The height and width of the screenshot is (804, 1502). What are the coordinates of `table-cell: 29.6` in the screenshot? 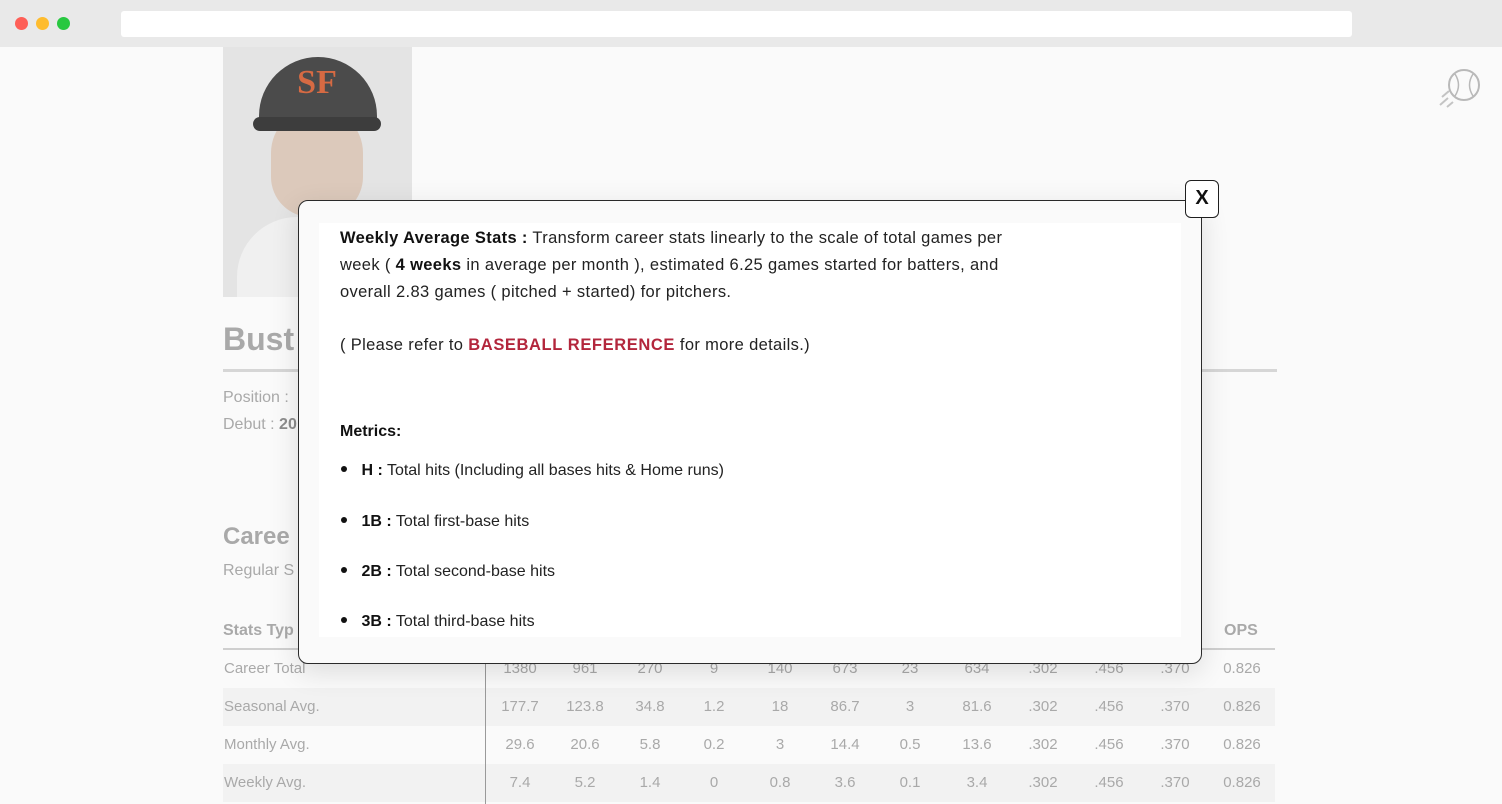 It's located at (520, 744).